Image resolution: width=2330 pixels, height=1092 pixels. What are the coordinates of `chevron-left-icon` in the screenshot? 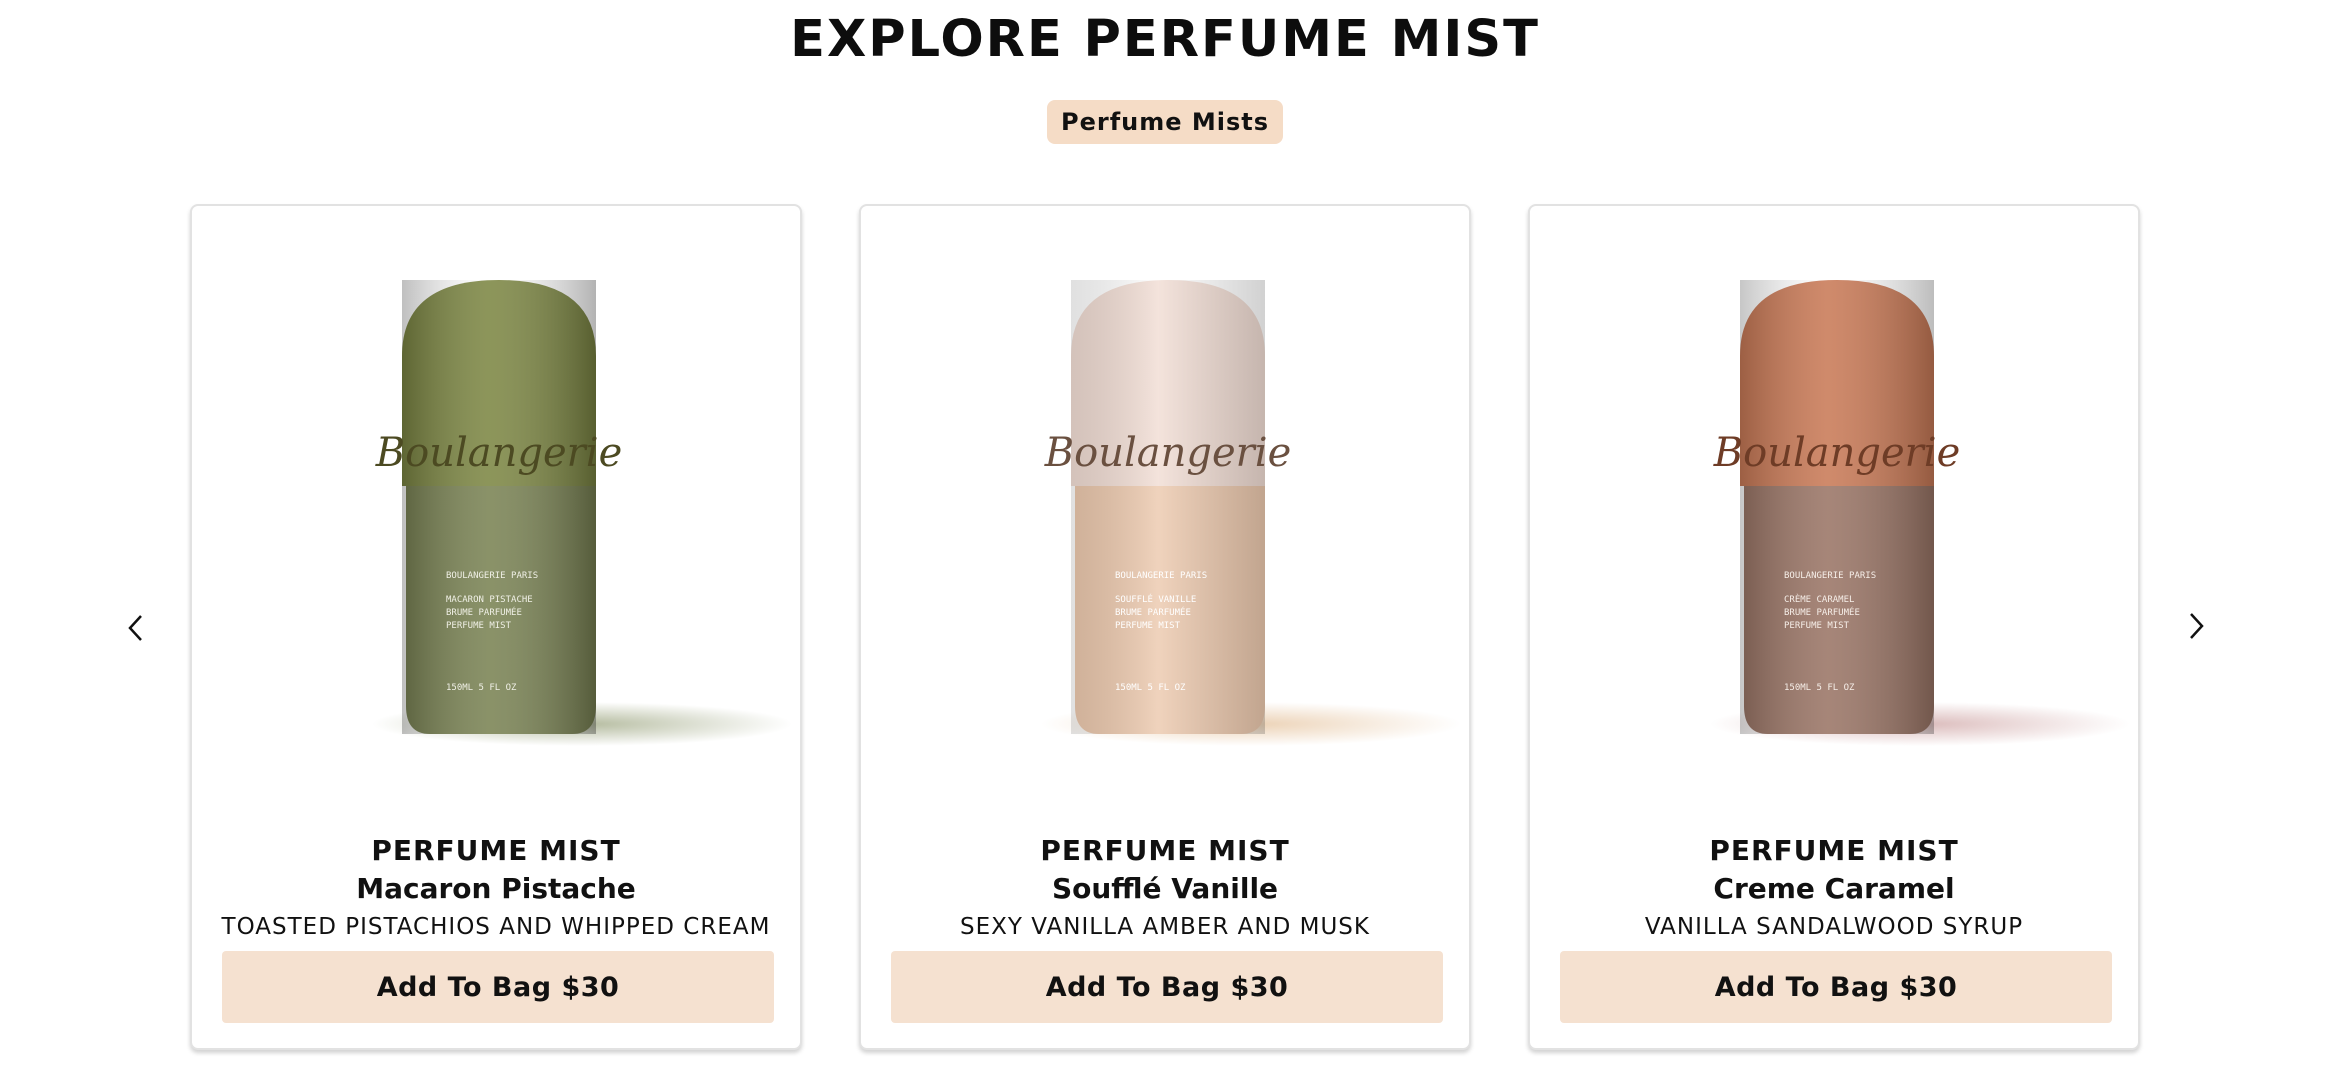 It's located at (135, 628).